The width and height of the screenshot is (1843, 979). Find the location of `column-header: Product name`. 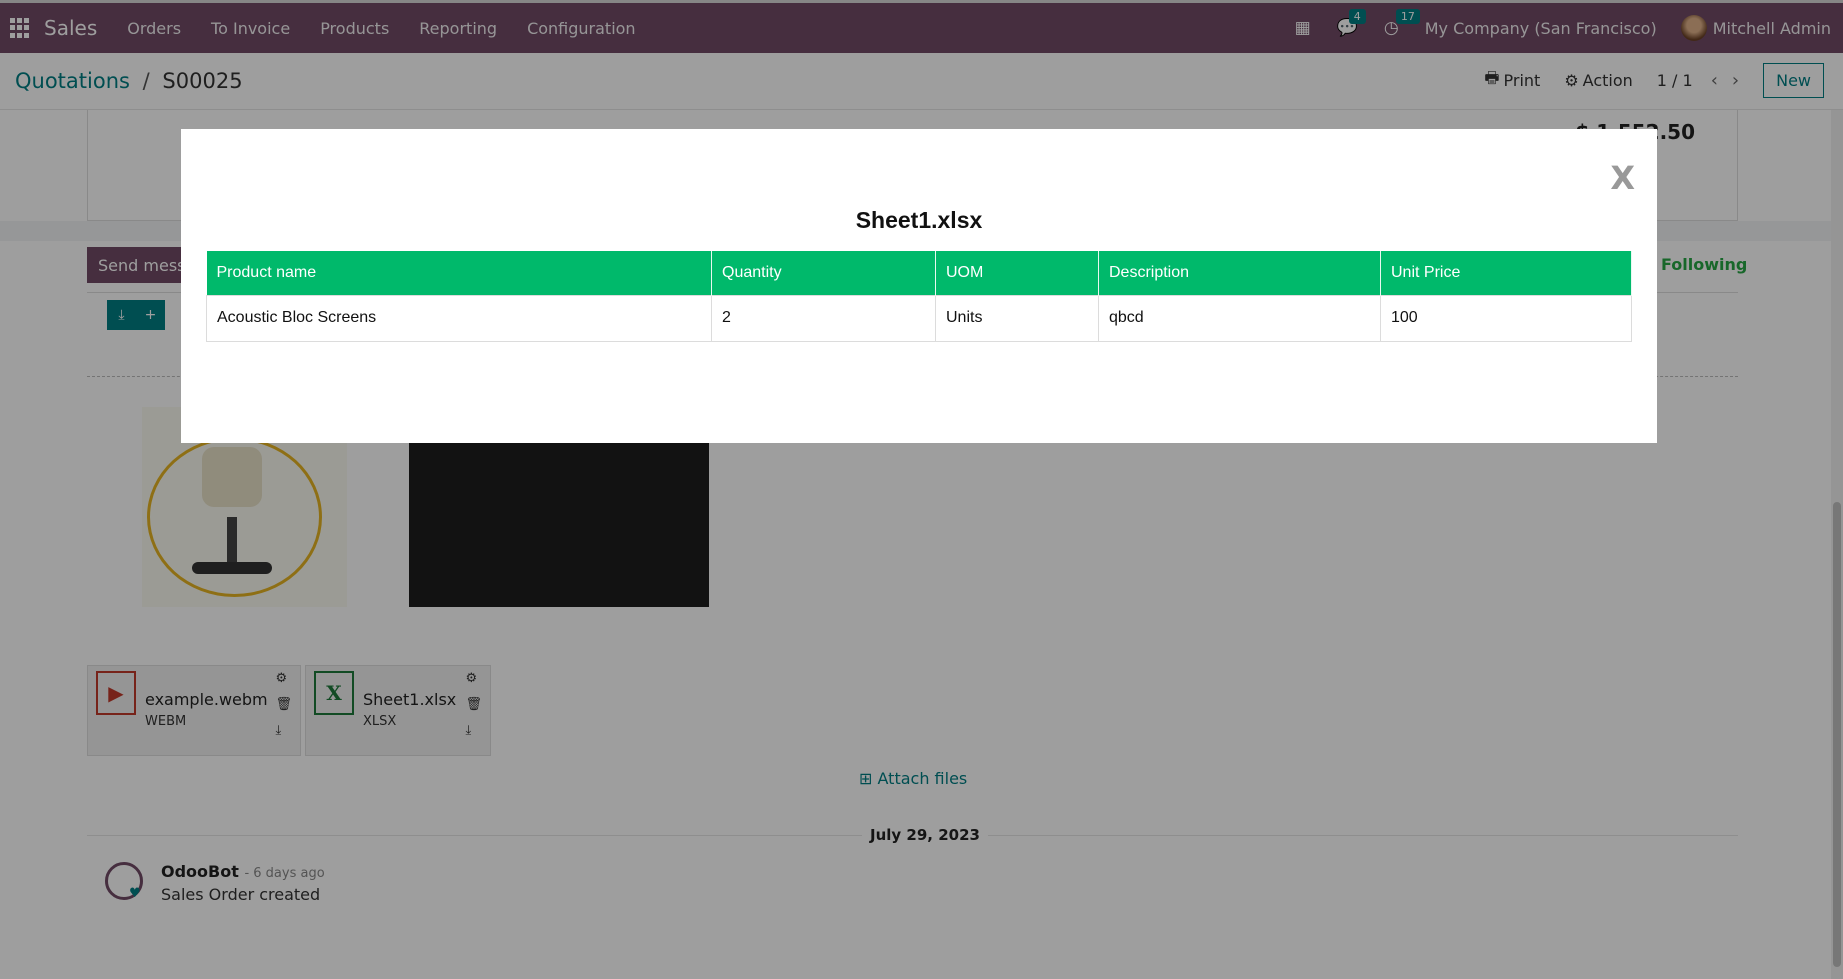

column-header: Product name is located at coordinates (459, 273).